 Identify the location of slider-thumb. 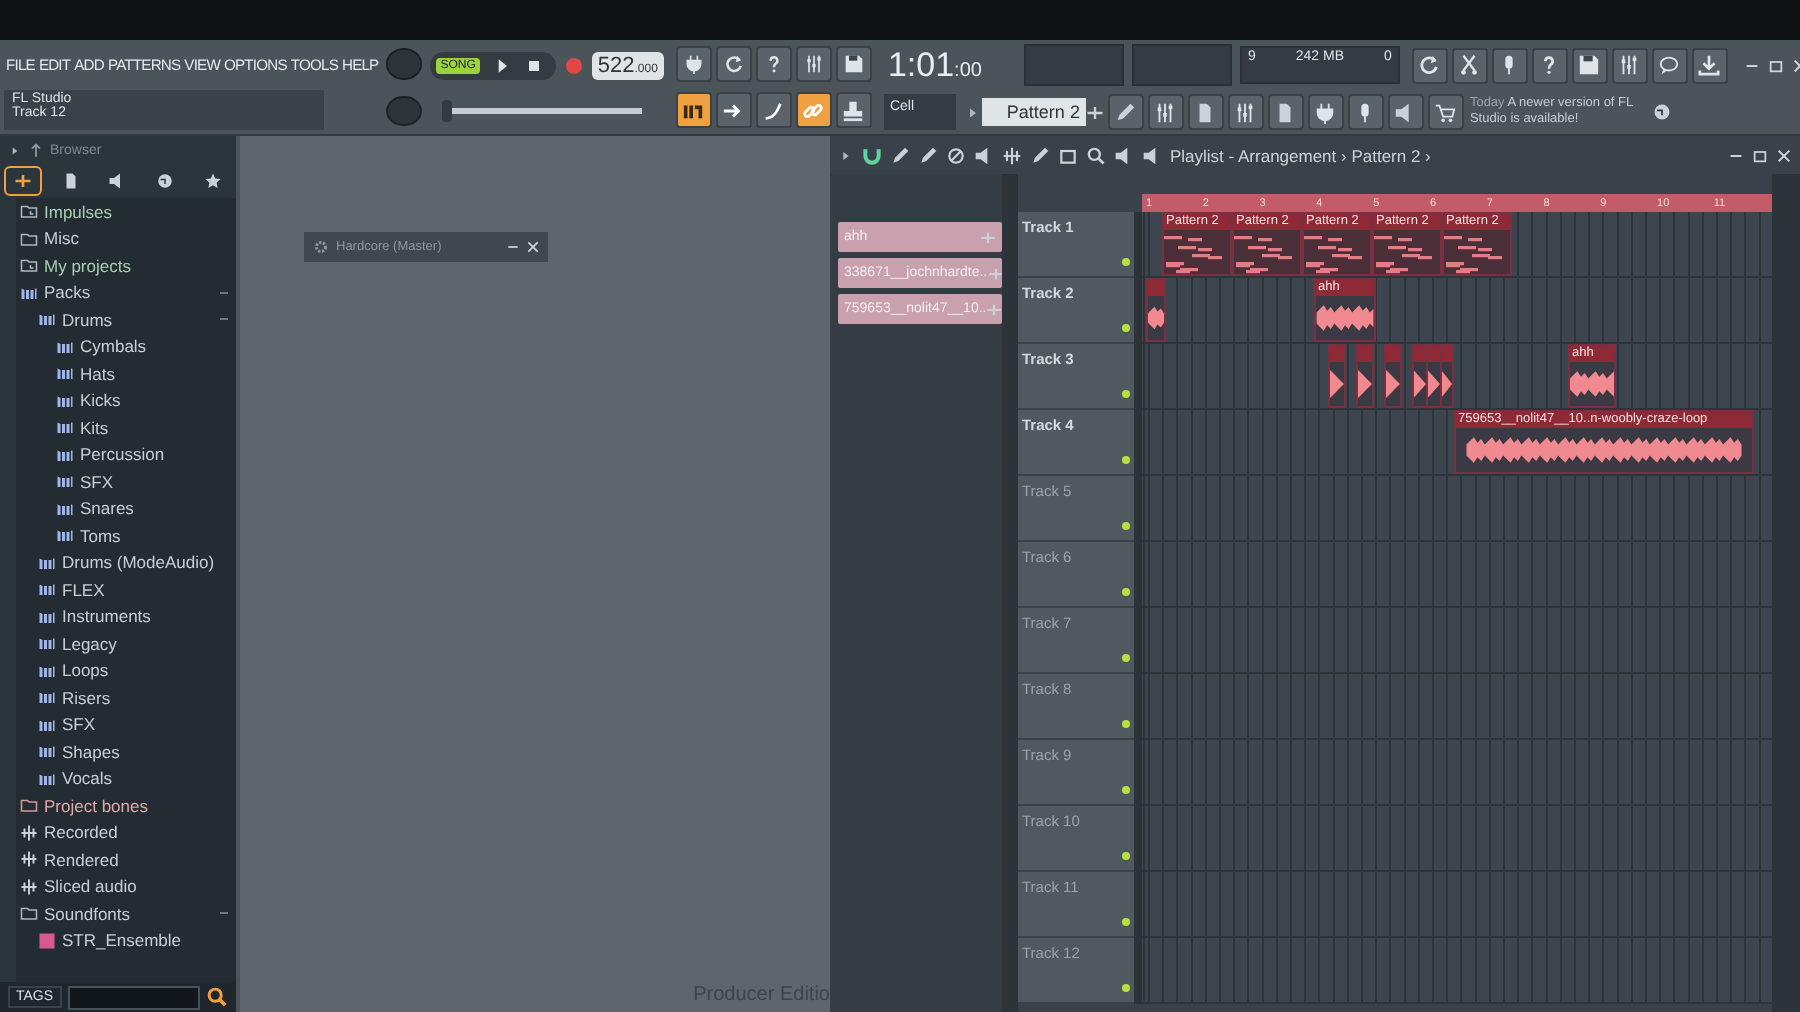
(447, 111).